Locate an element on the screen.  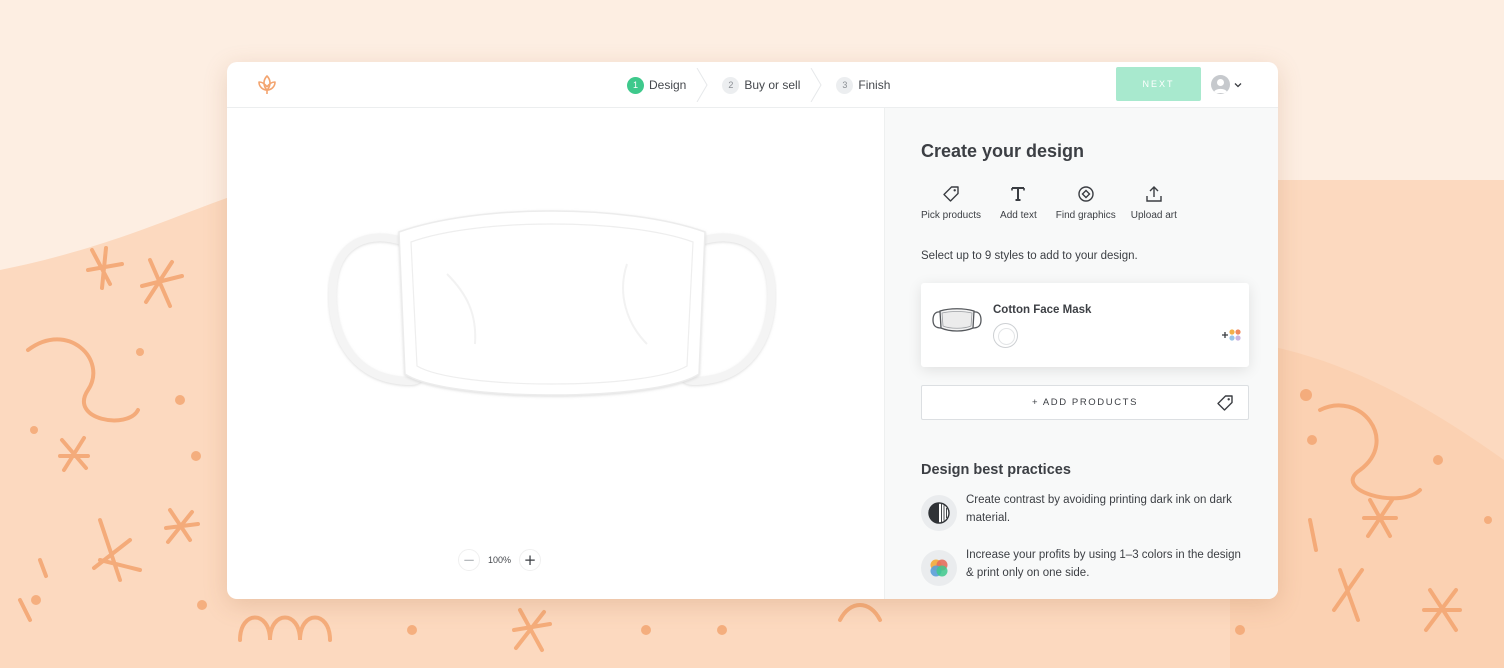
tool-find-graphics: Find graphics is located at coordinates (1086, 202).